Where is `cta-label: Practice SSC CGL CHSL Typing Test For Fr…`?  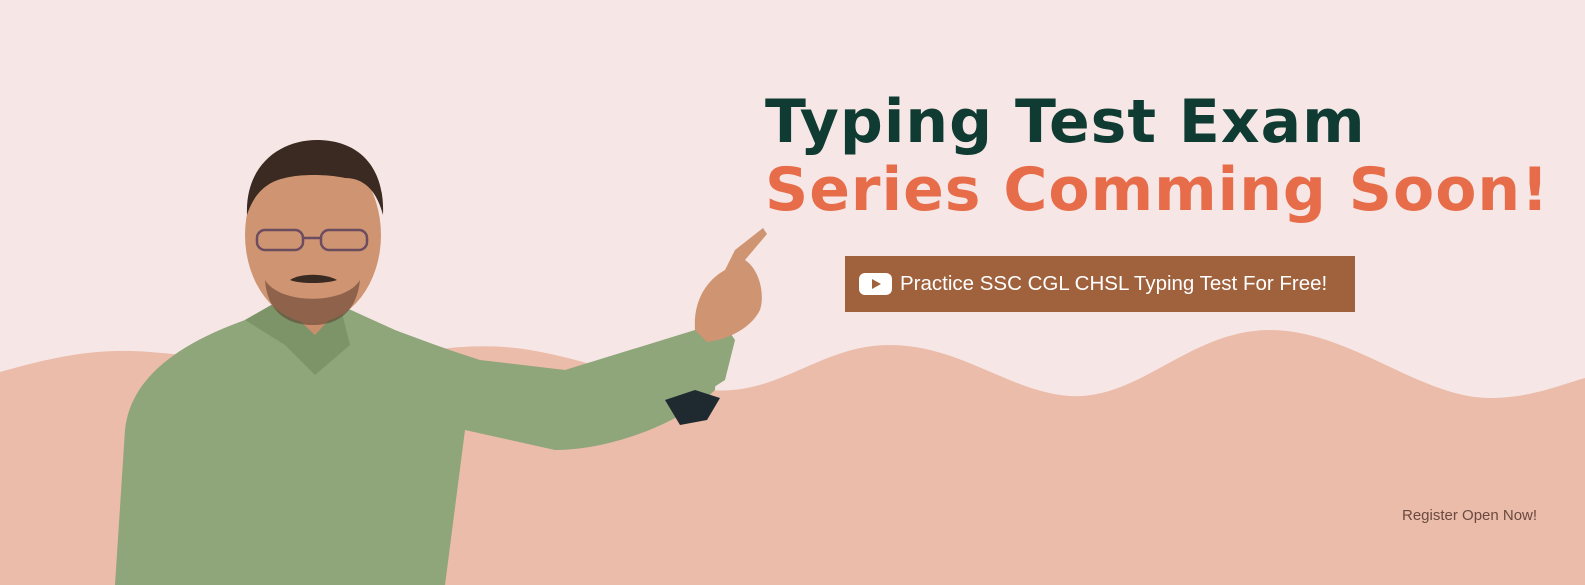 cta-label: Practice SSC CGL CHSL Typing Test For Fr… is located at coordinates (1114, 283).